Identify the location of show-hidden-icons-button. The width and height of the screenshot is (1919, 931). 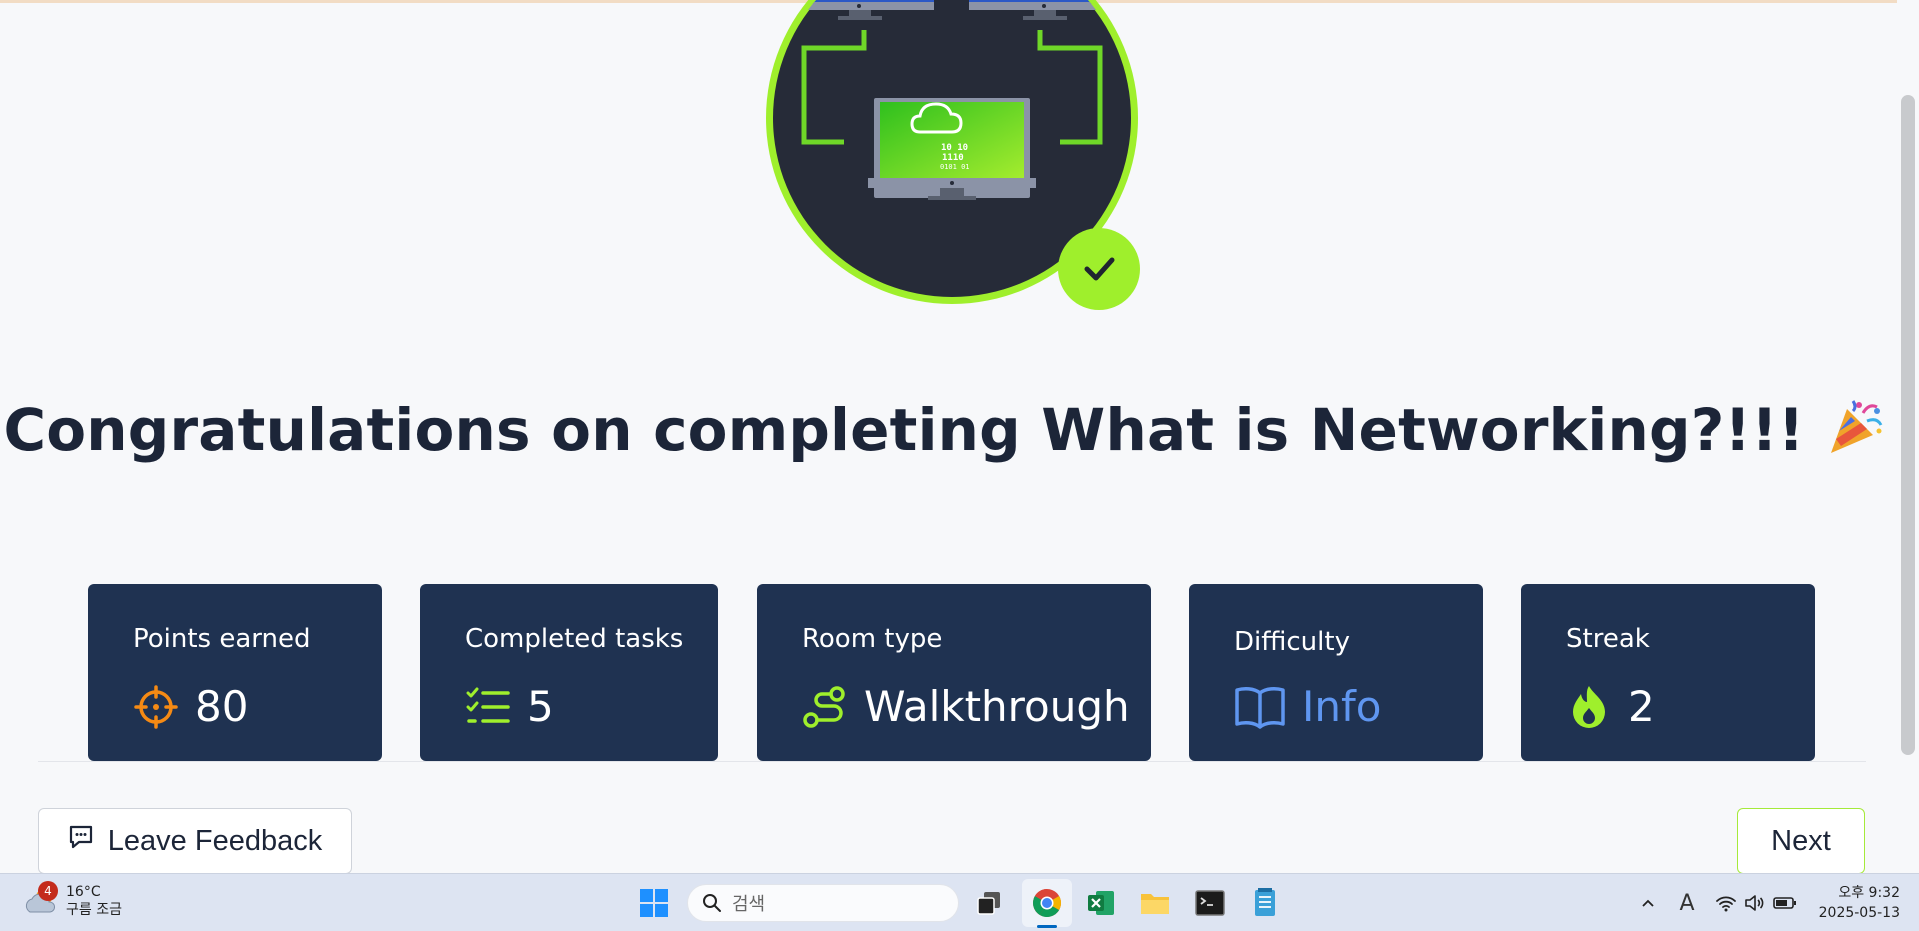
(1648, 902).